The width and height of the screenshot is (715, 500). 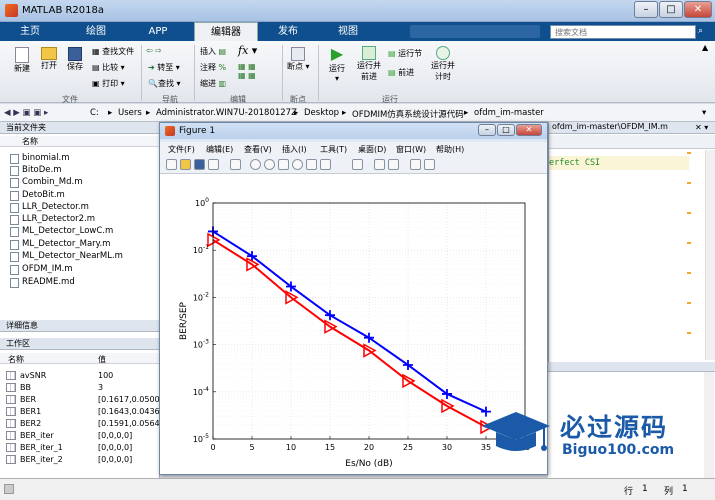 What do you see at coordinates (325, 164) in the screenshot?
I see `brush-icon` at bounding box center [325, 164].